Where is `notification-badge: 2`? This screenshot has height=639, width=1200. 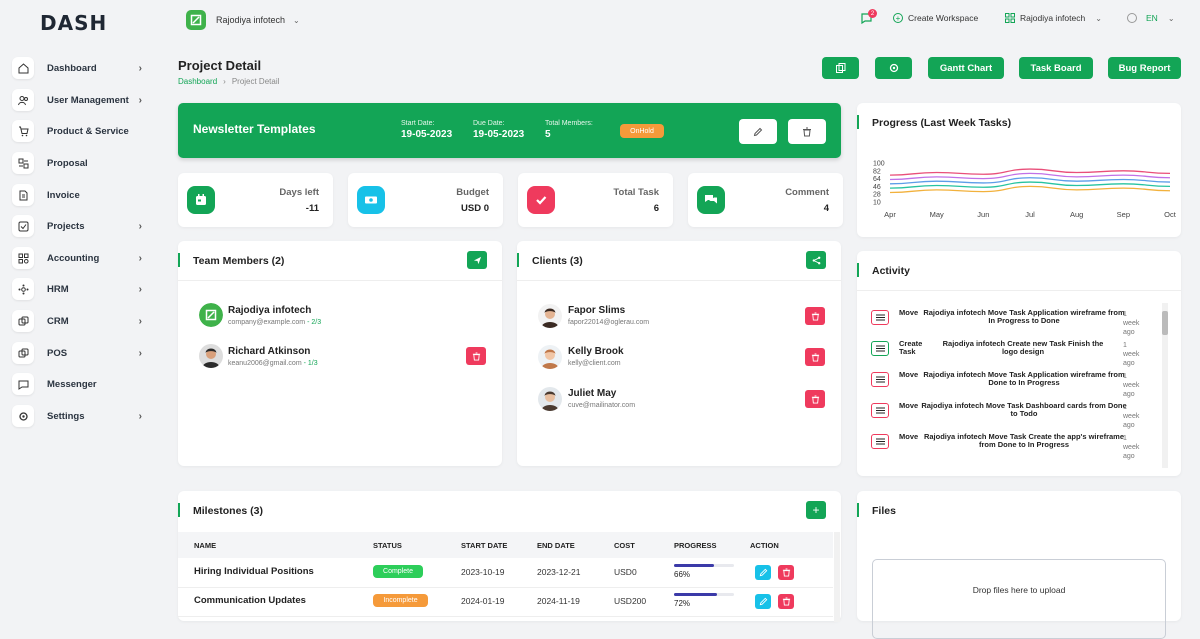
notification-badge: 2 is located at coordinates (872, 13).